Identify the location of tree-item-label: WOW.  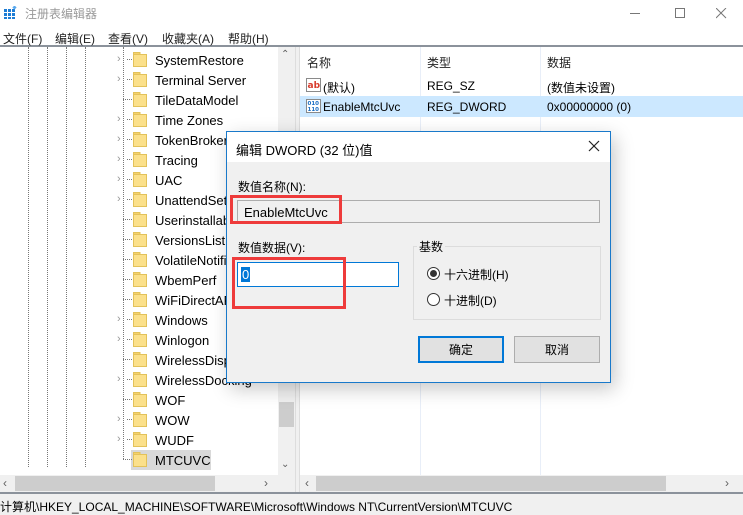
(172, 420).